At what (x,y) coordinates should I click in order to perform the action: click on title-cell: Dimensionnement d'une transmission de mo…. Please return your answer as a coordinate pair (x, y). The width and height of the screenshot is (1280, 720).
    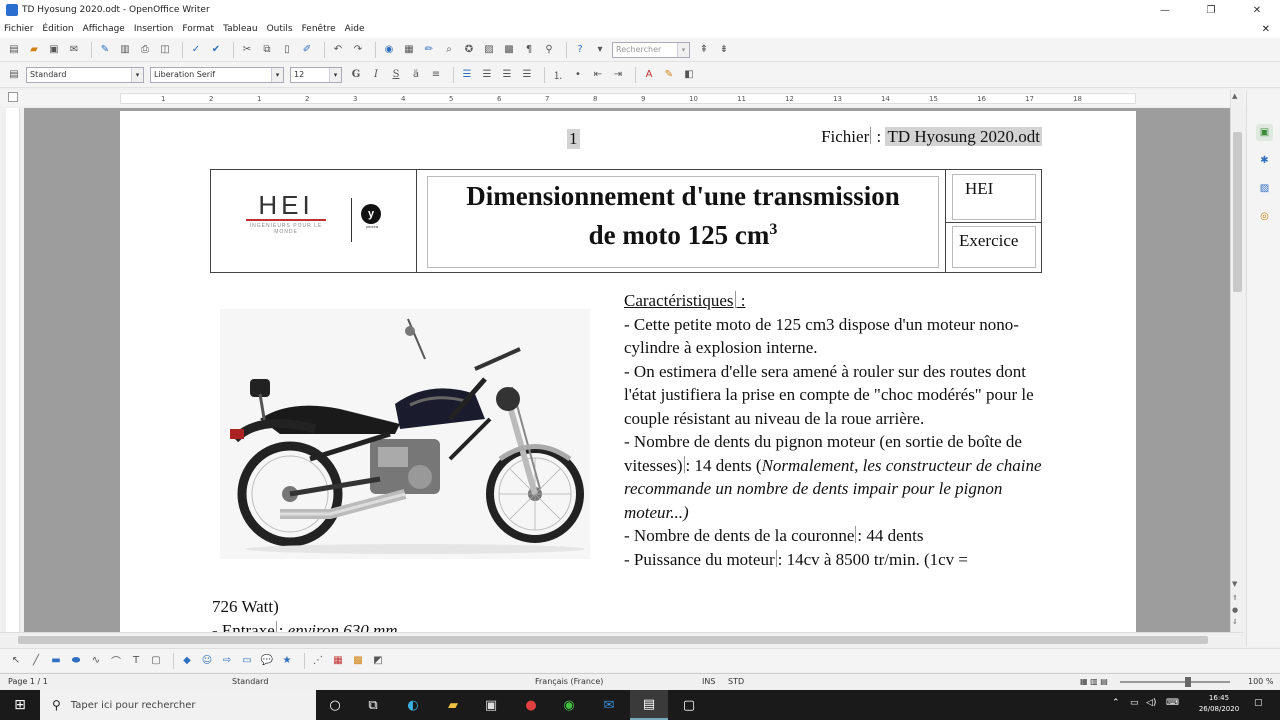
    Looking at the image, I should click on (681, 221).